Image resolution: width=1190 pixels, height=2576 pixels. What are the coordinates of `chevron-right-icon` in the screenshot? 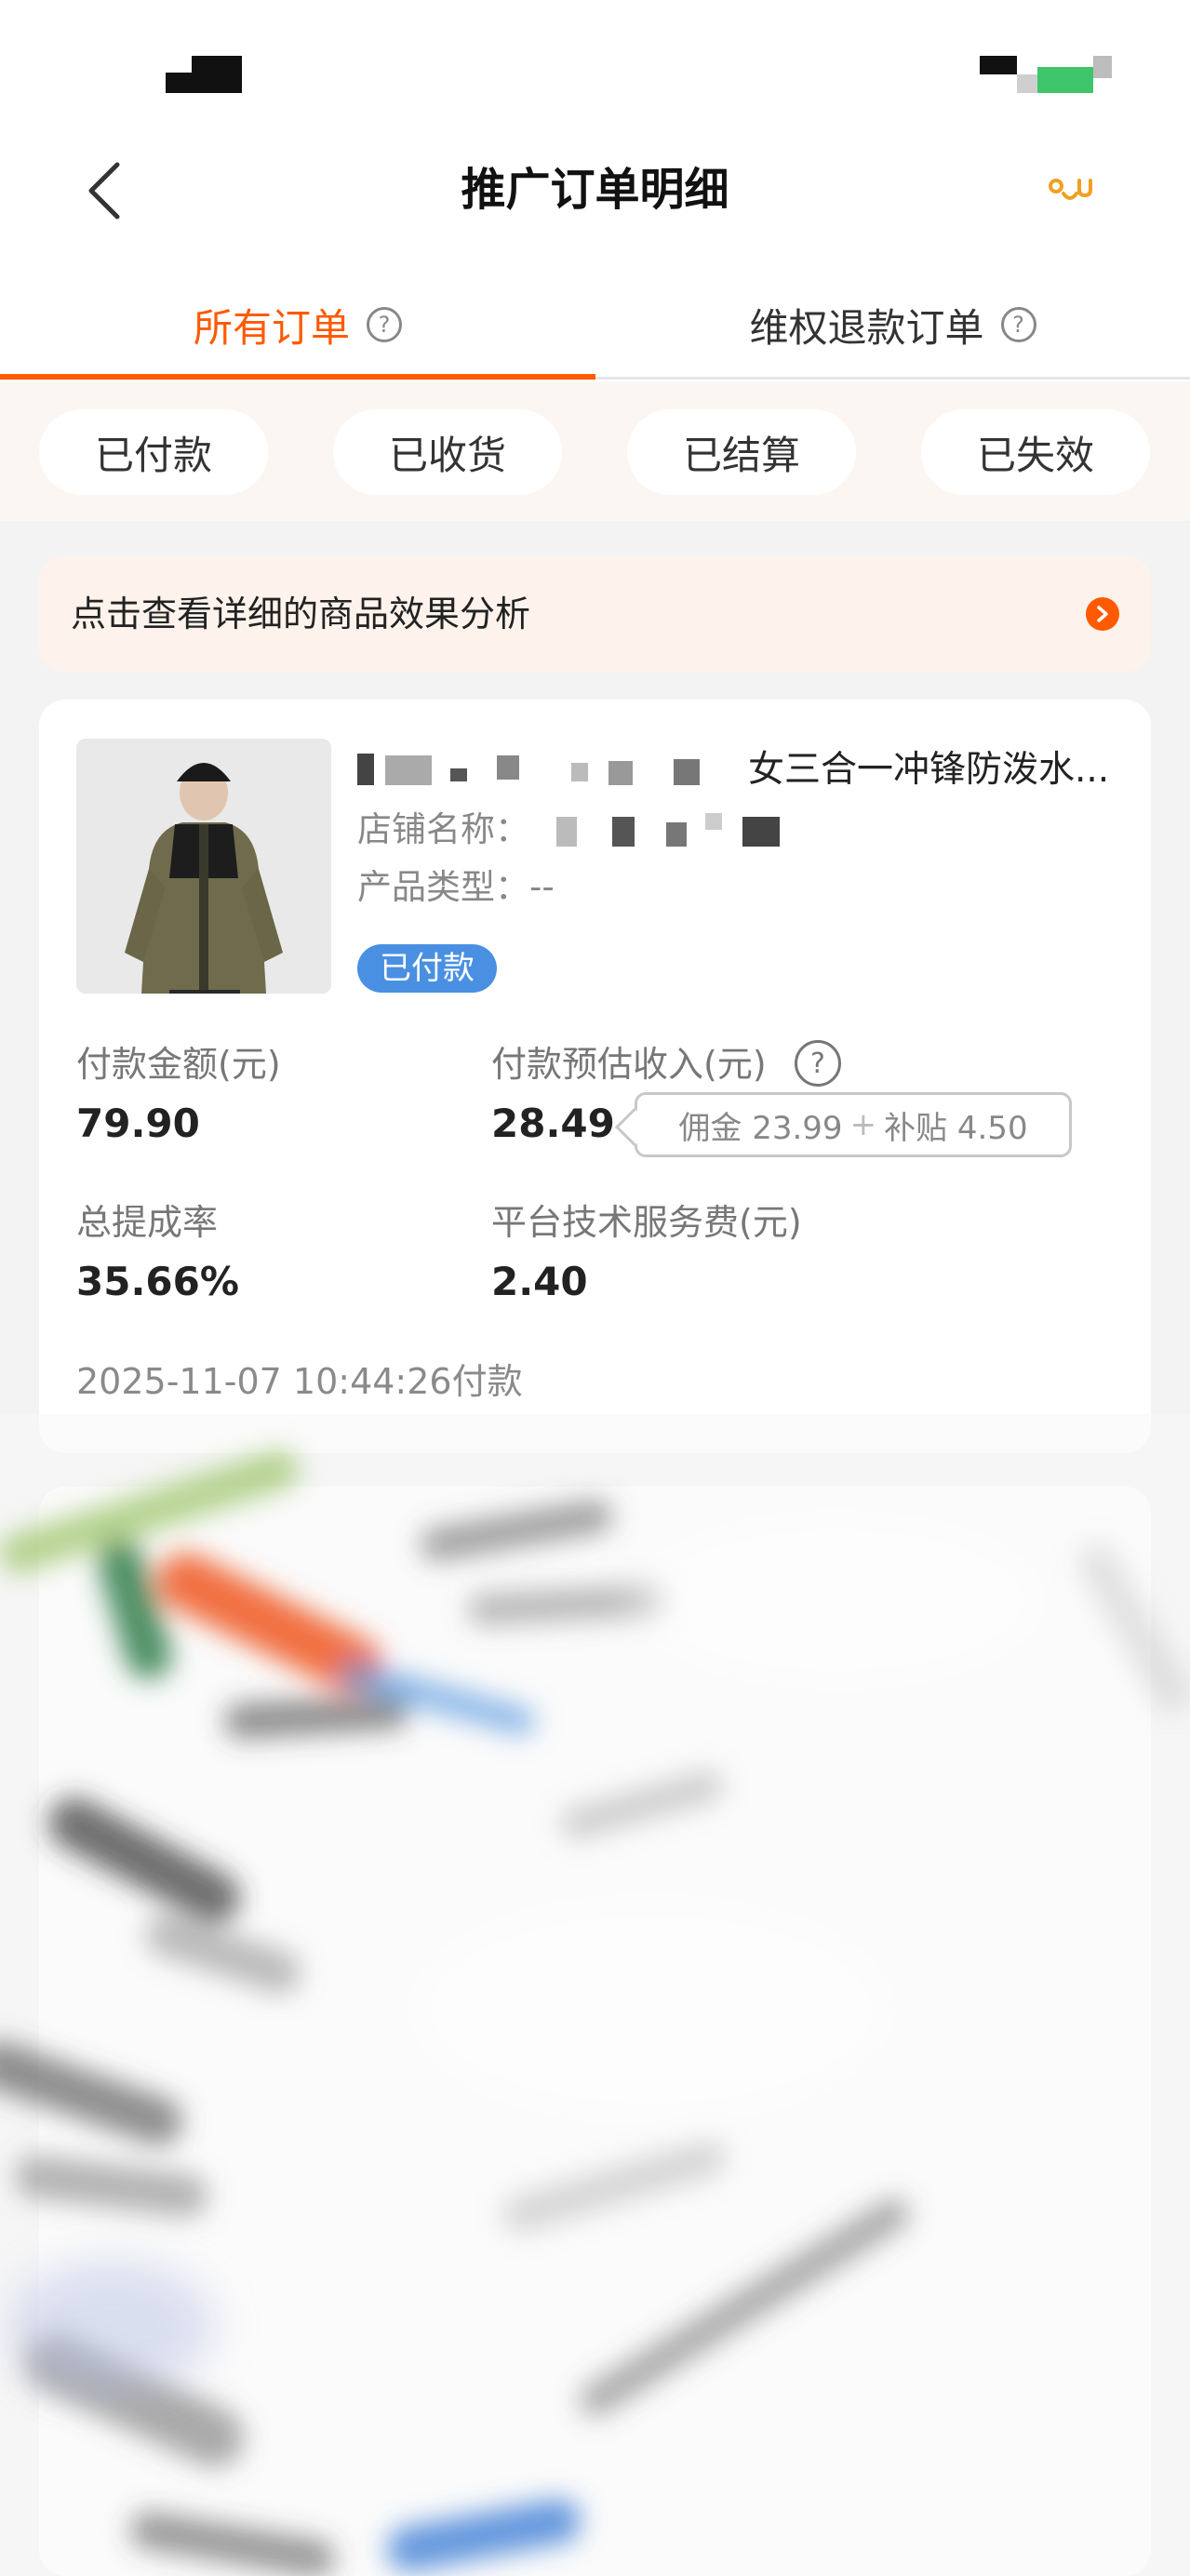 It's located at (1102, 614).